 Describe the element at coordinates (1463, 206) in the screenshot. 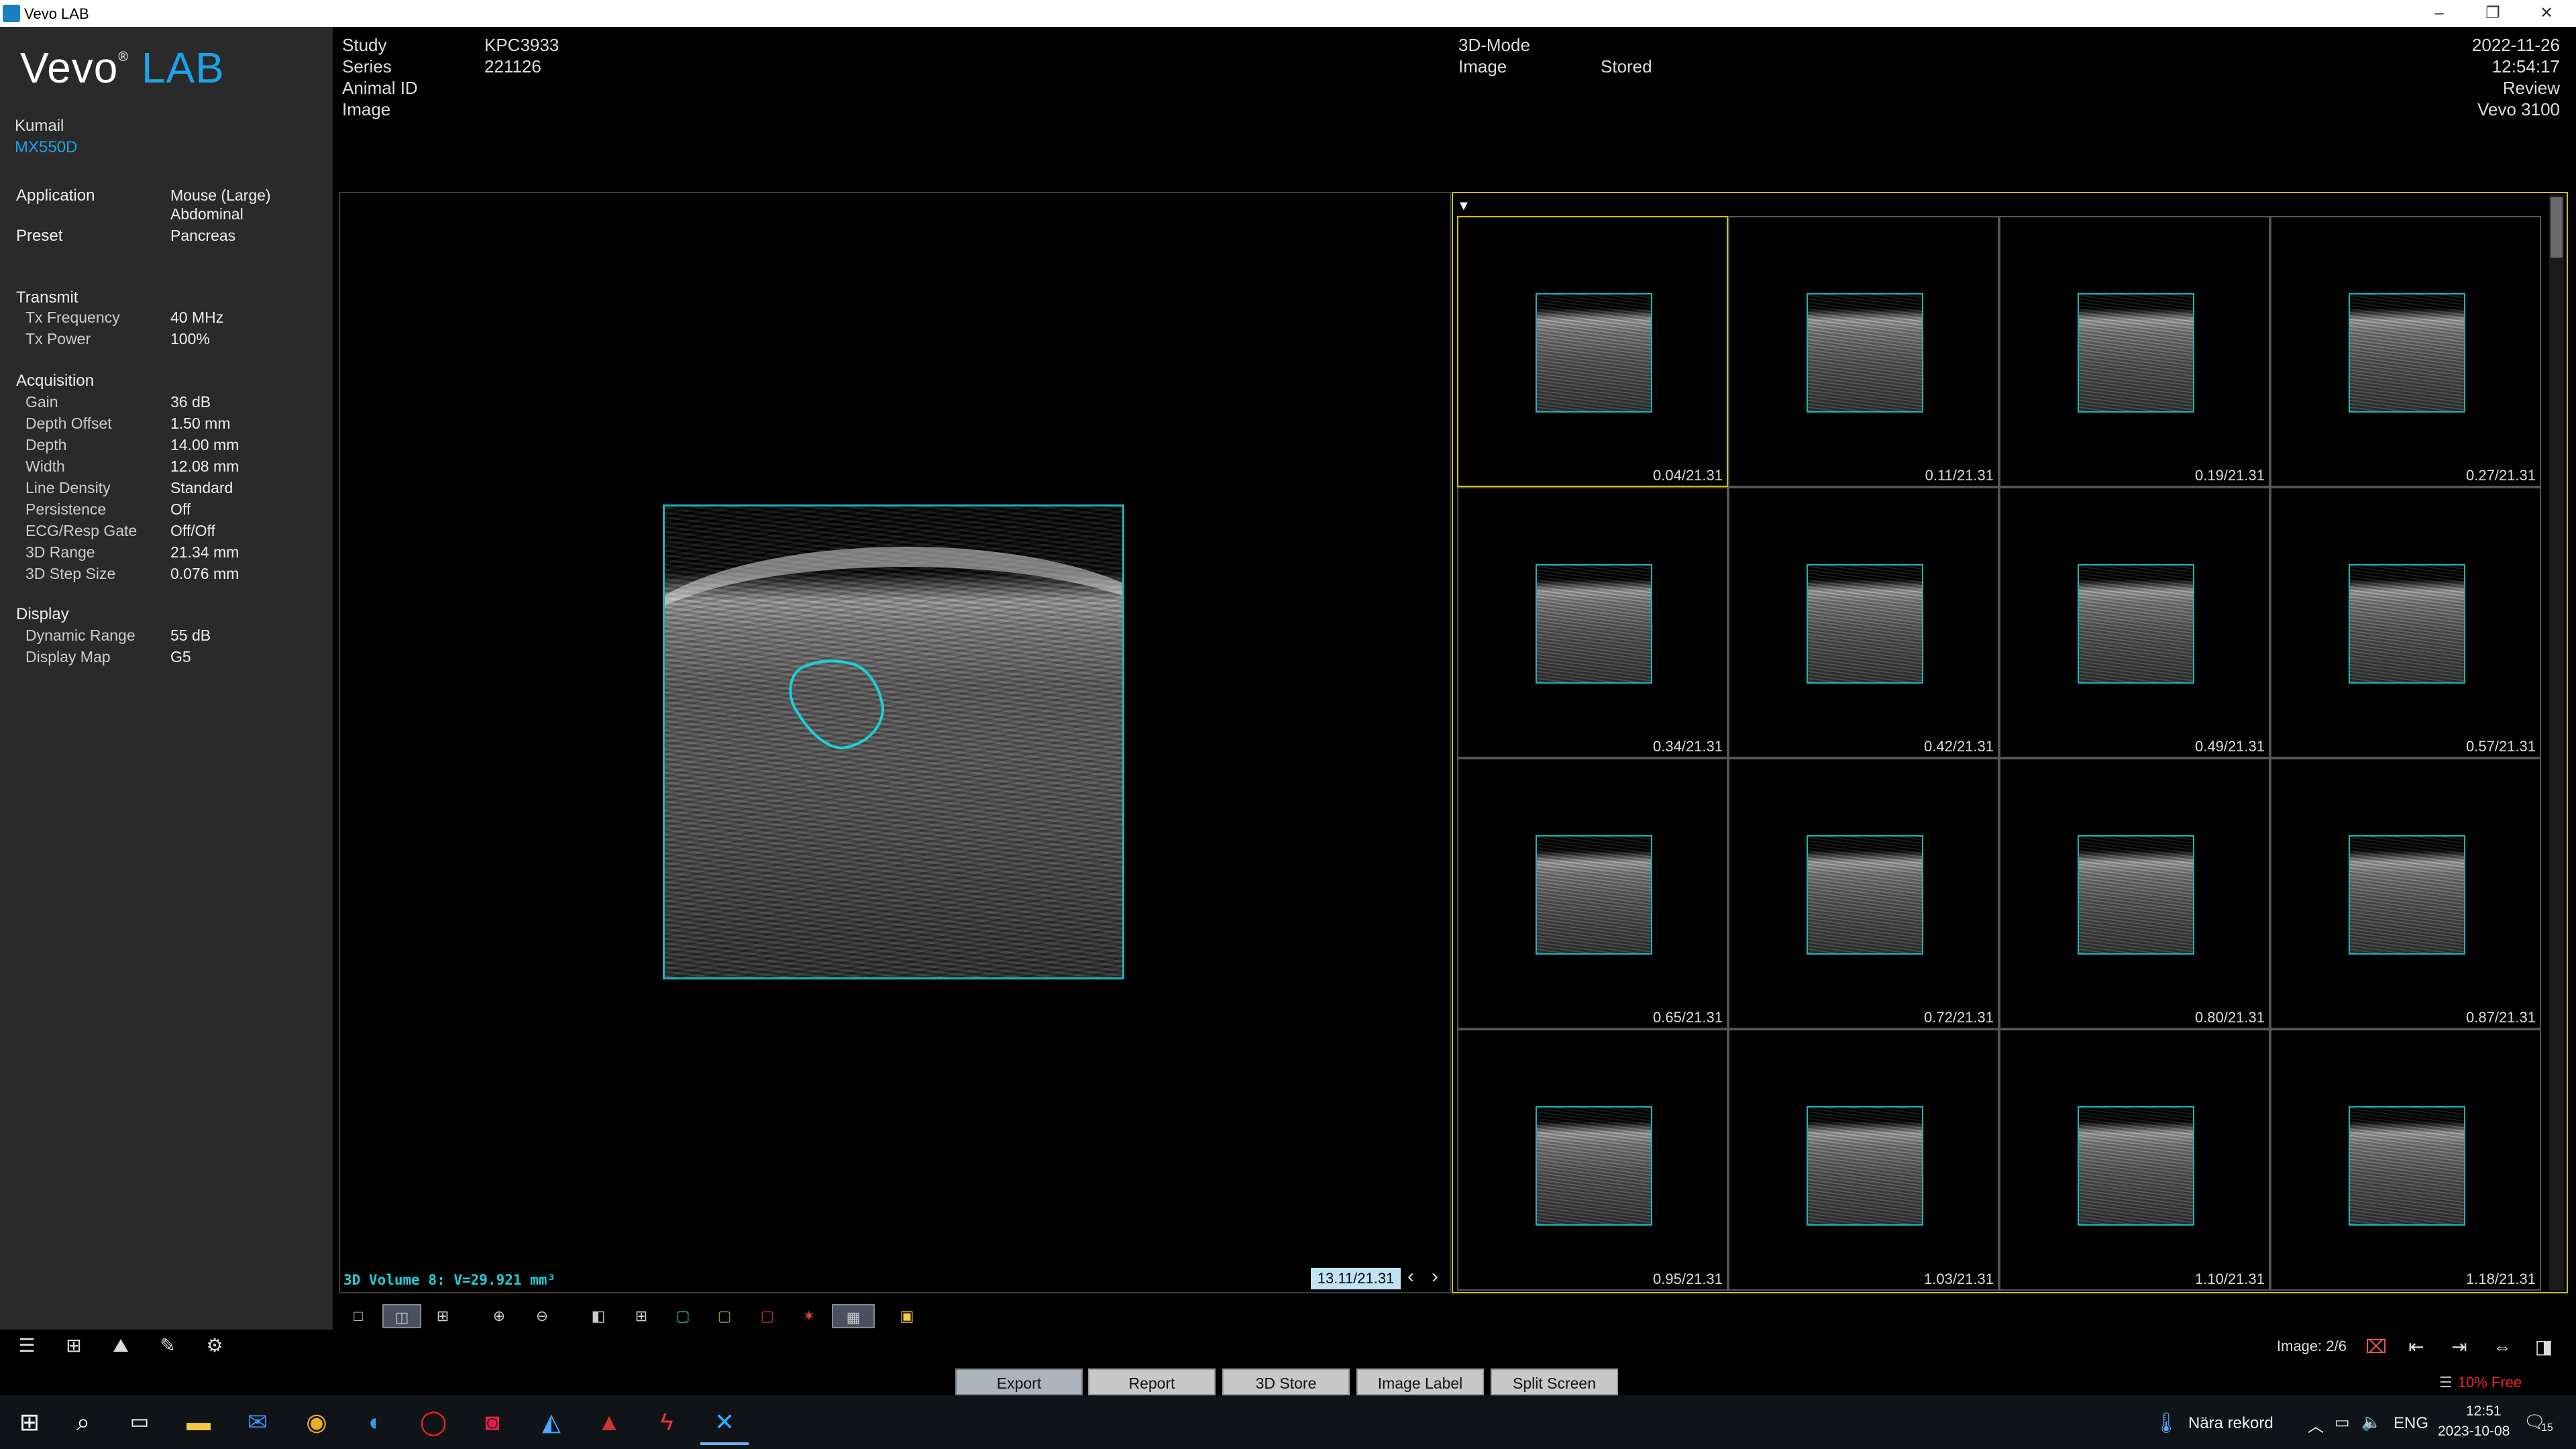

I see `dropdown-triangle-icon: ▼` at that location.